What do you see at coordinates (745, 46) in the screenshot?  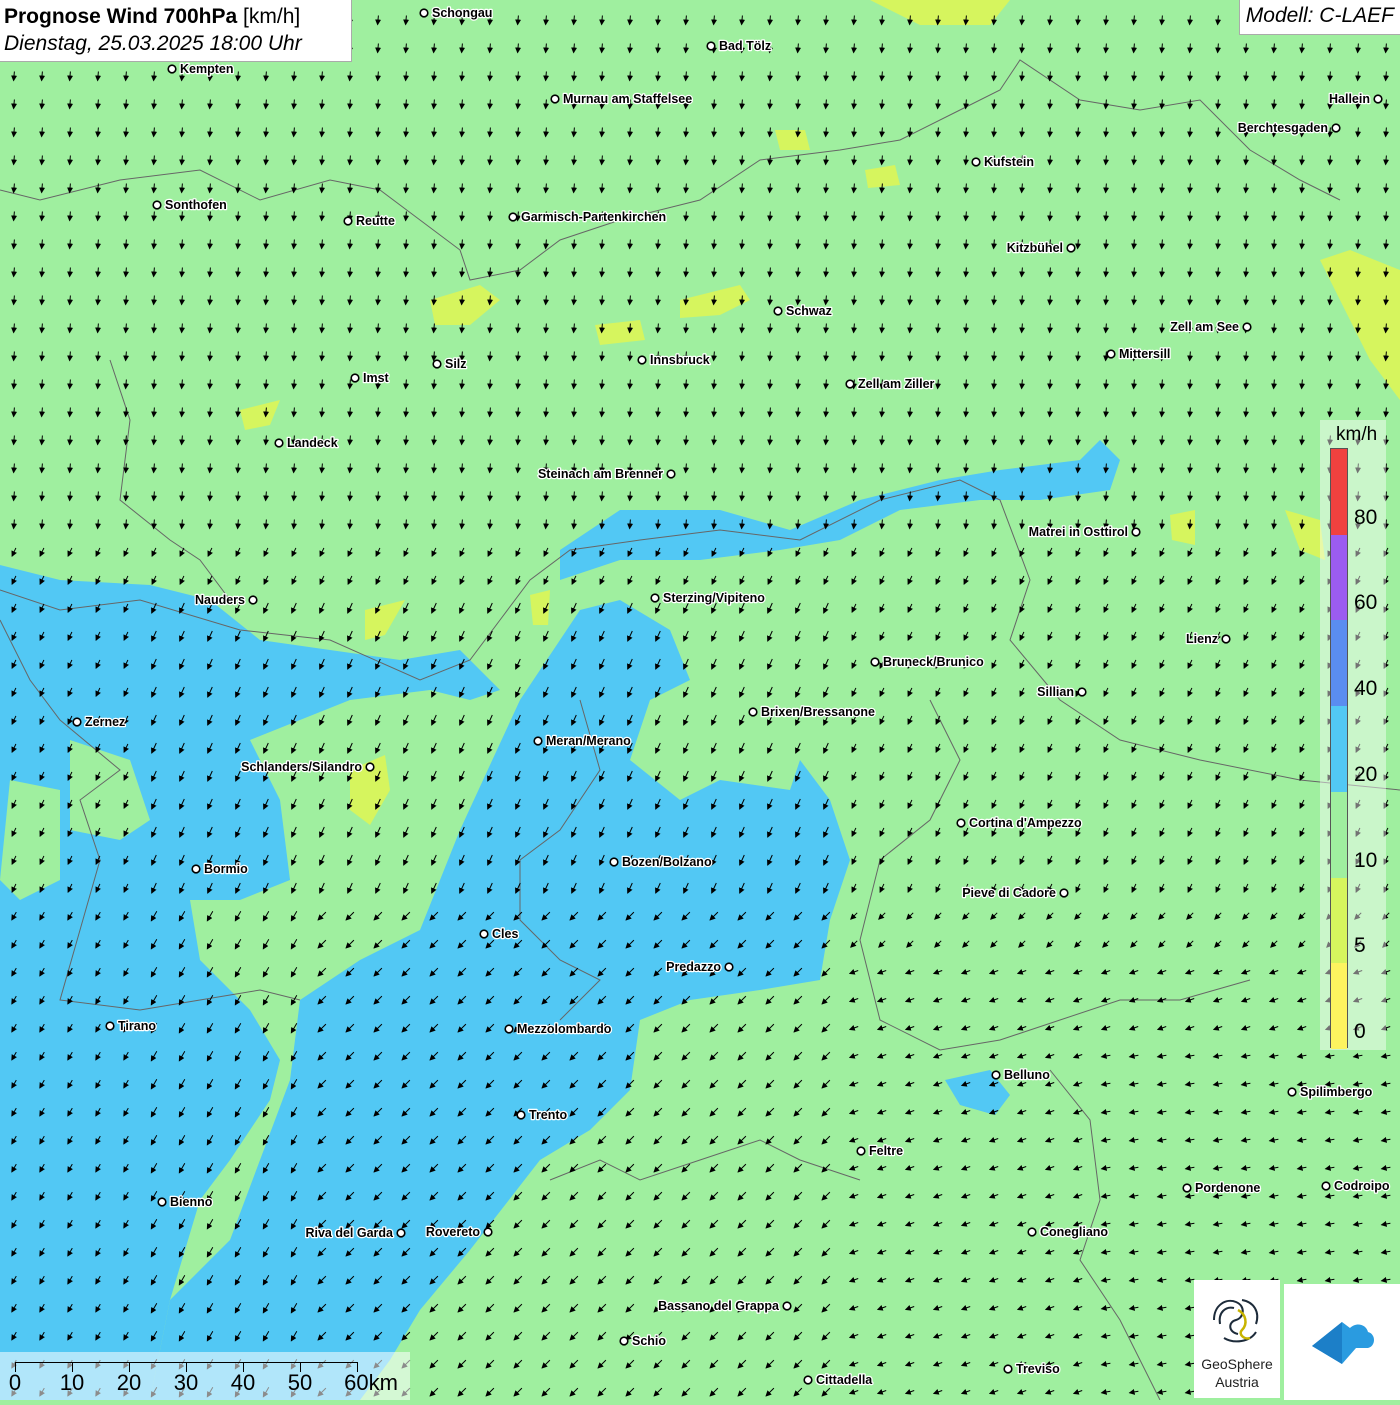 I see `city-label: Bad Tölz` at bounding box center [745, 46].